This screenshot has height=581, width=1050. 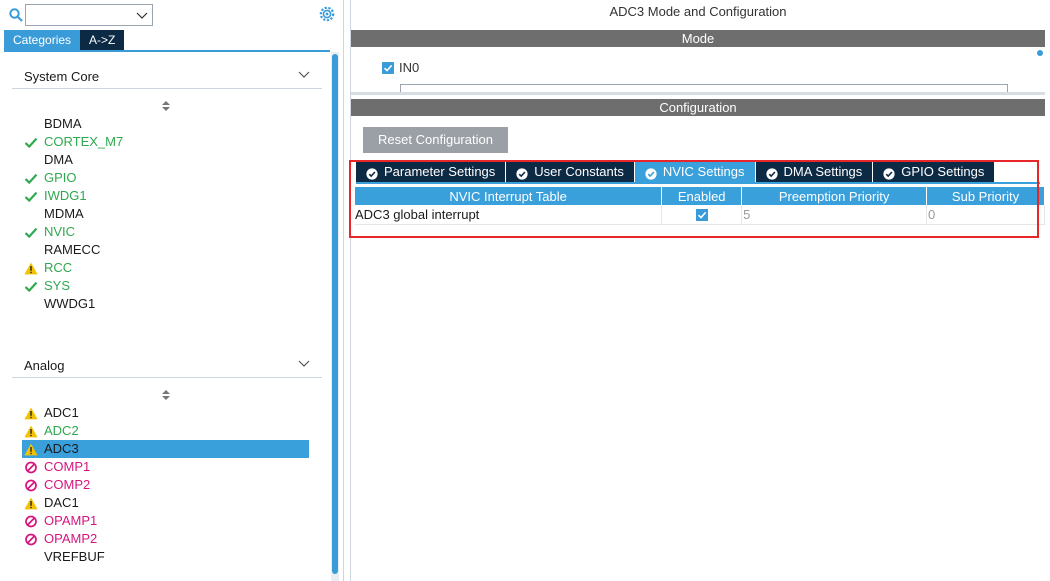 What do you see at coordinates (61, 448) in the screenshot?
I see `sidebar-item-label: ADC3` at bounding box center [61, 448].